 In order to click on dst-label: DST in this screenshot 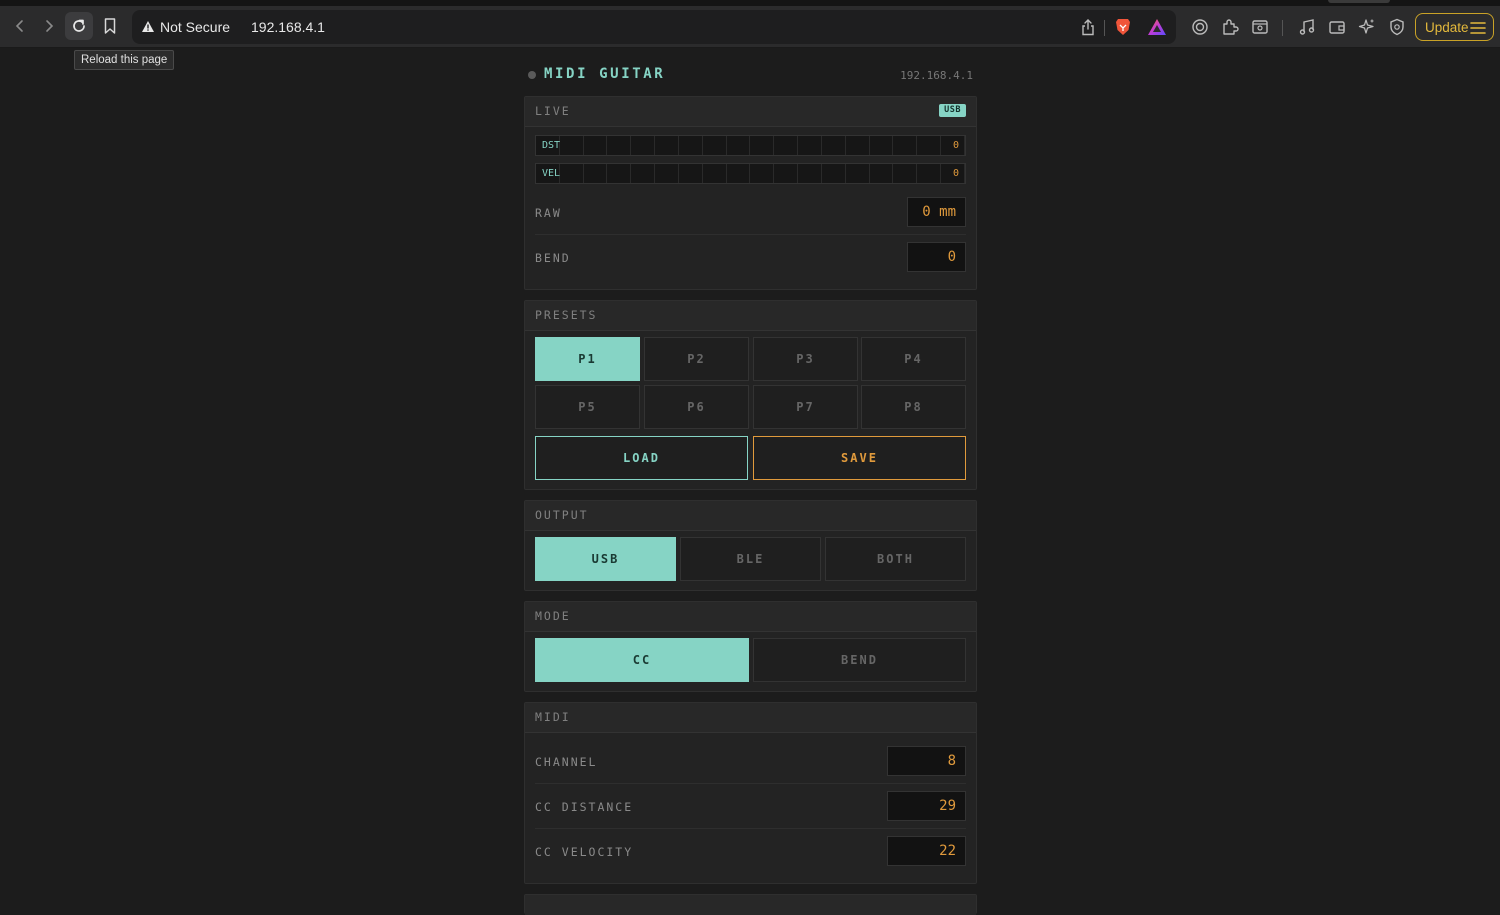, I will do `click(551, 145)`.